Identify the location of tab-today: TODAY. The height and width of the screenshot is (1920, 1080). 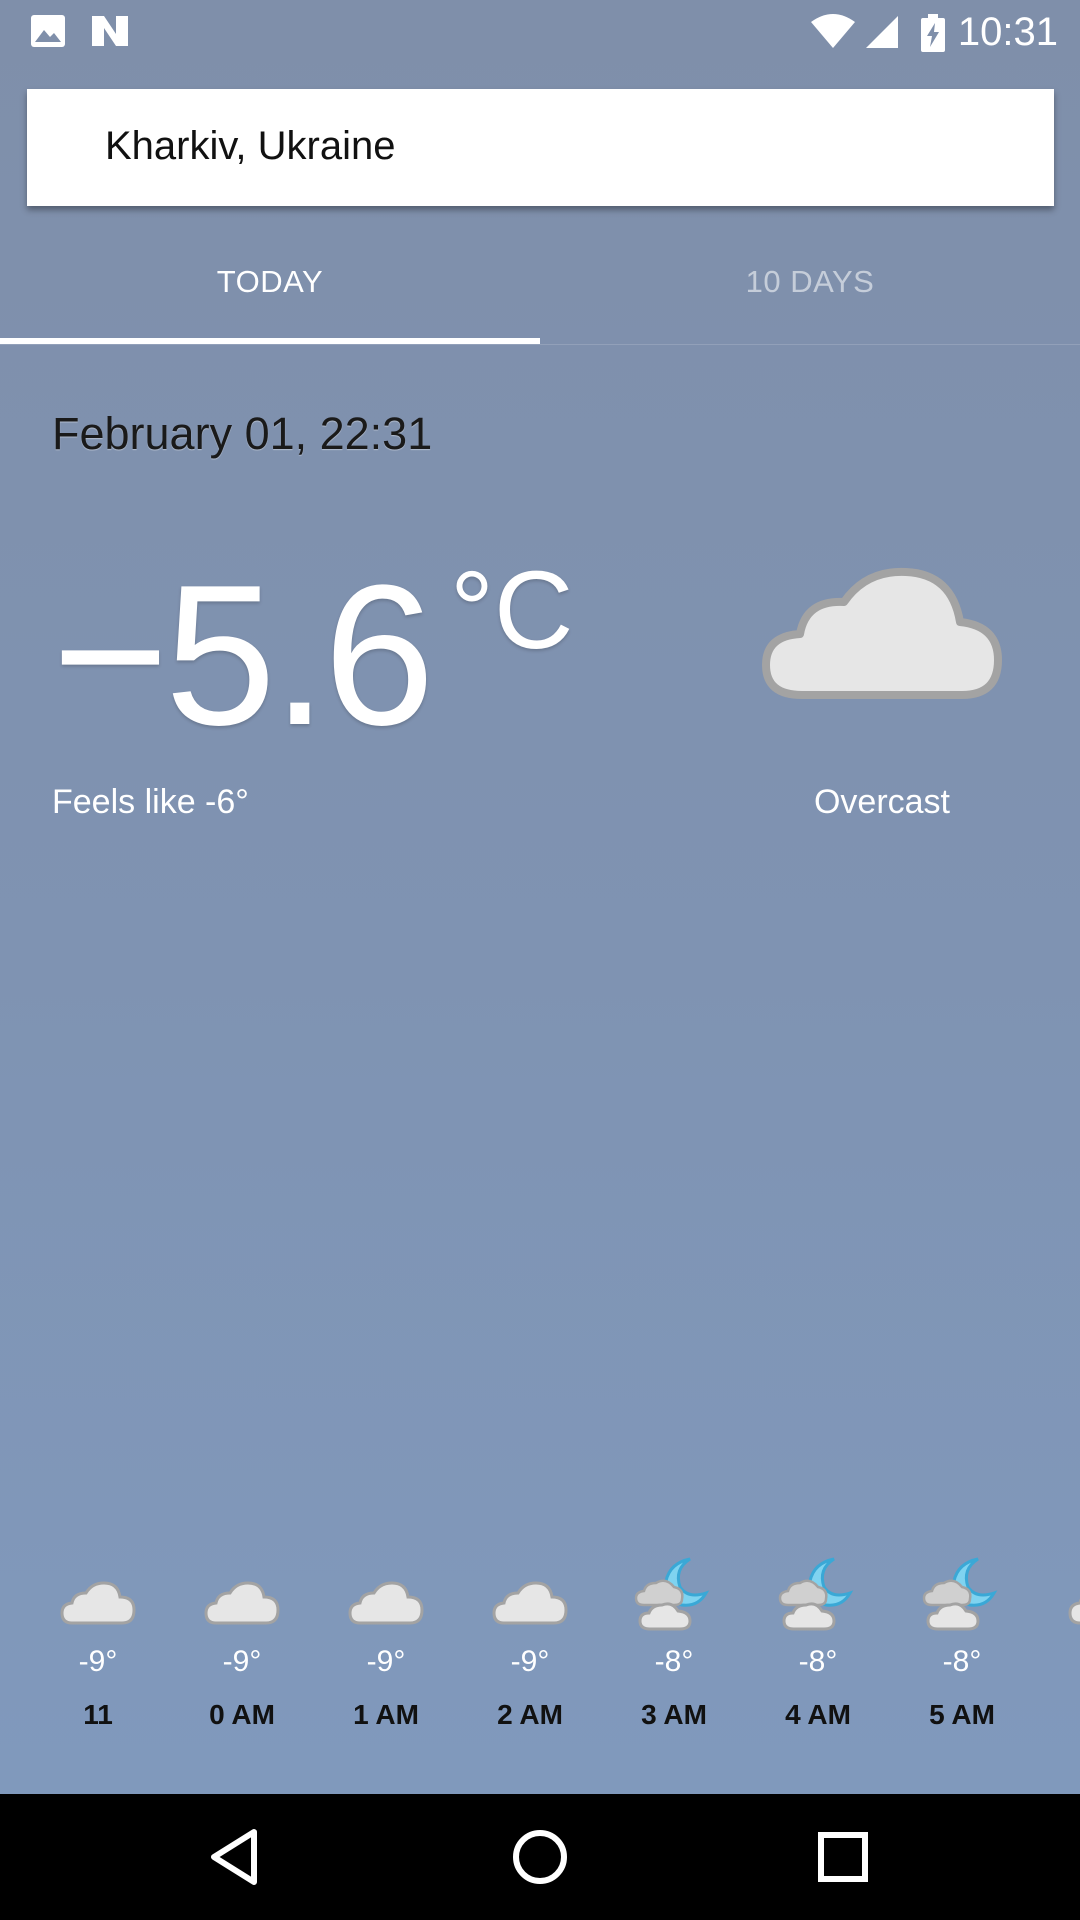
(270, 282).